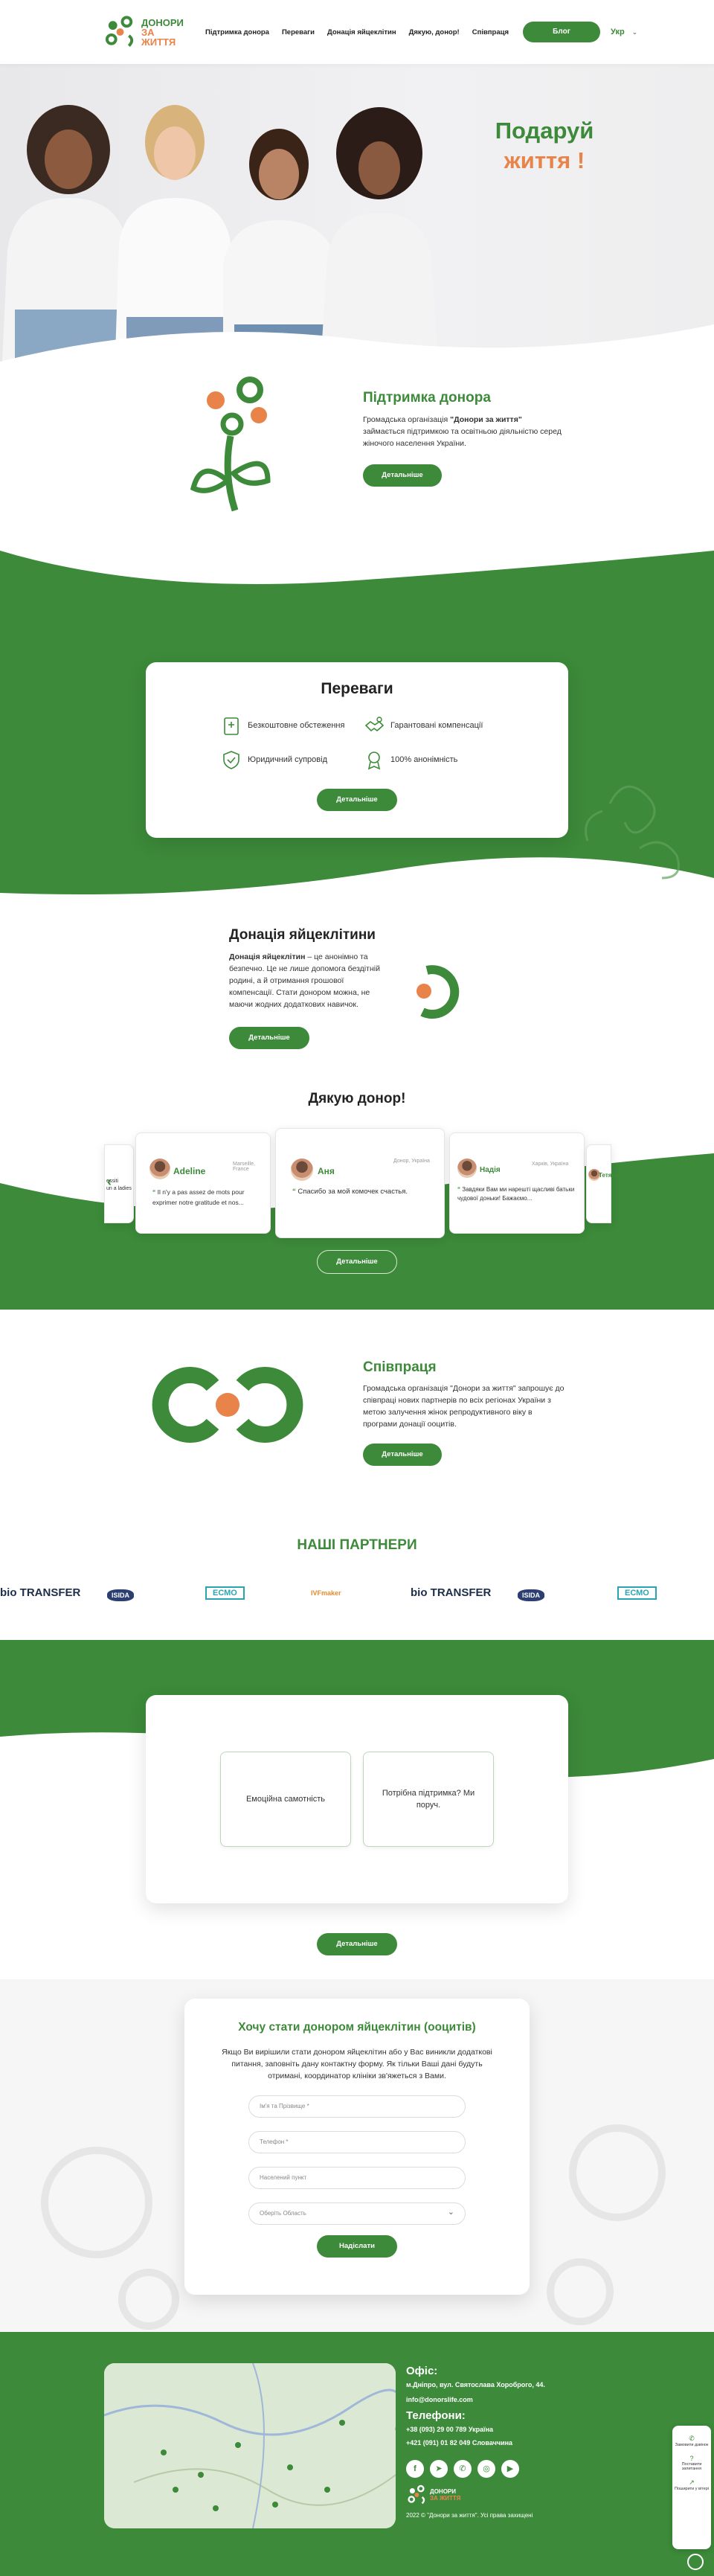 Image resolution: width=714 pixels, height=2576 pixels. Describe the element at coordinates (491, 32) in the screenshot. I see `nav-cooperation: Співпраця` at that location.